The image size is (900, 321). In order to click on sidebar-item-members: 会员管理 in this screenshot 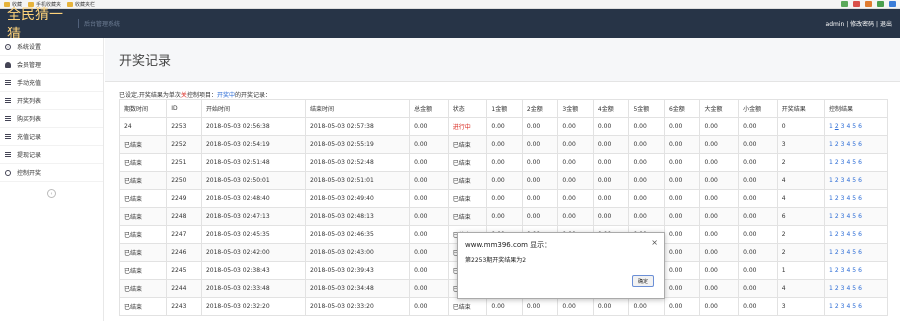, I will do `click(51, 65)`.